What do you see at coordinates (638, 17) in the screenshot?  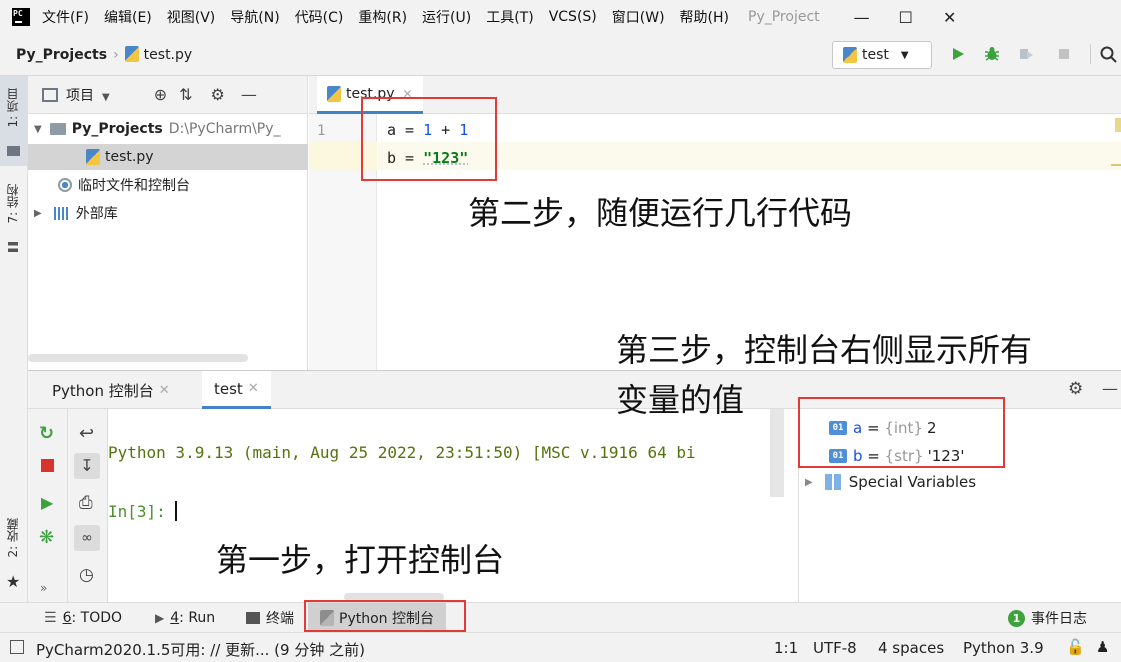 I see `menu-window: 窗口(W)` at bounding box center [638, 17].